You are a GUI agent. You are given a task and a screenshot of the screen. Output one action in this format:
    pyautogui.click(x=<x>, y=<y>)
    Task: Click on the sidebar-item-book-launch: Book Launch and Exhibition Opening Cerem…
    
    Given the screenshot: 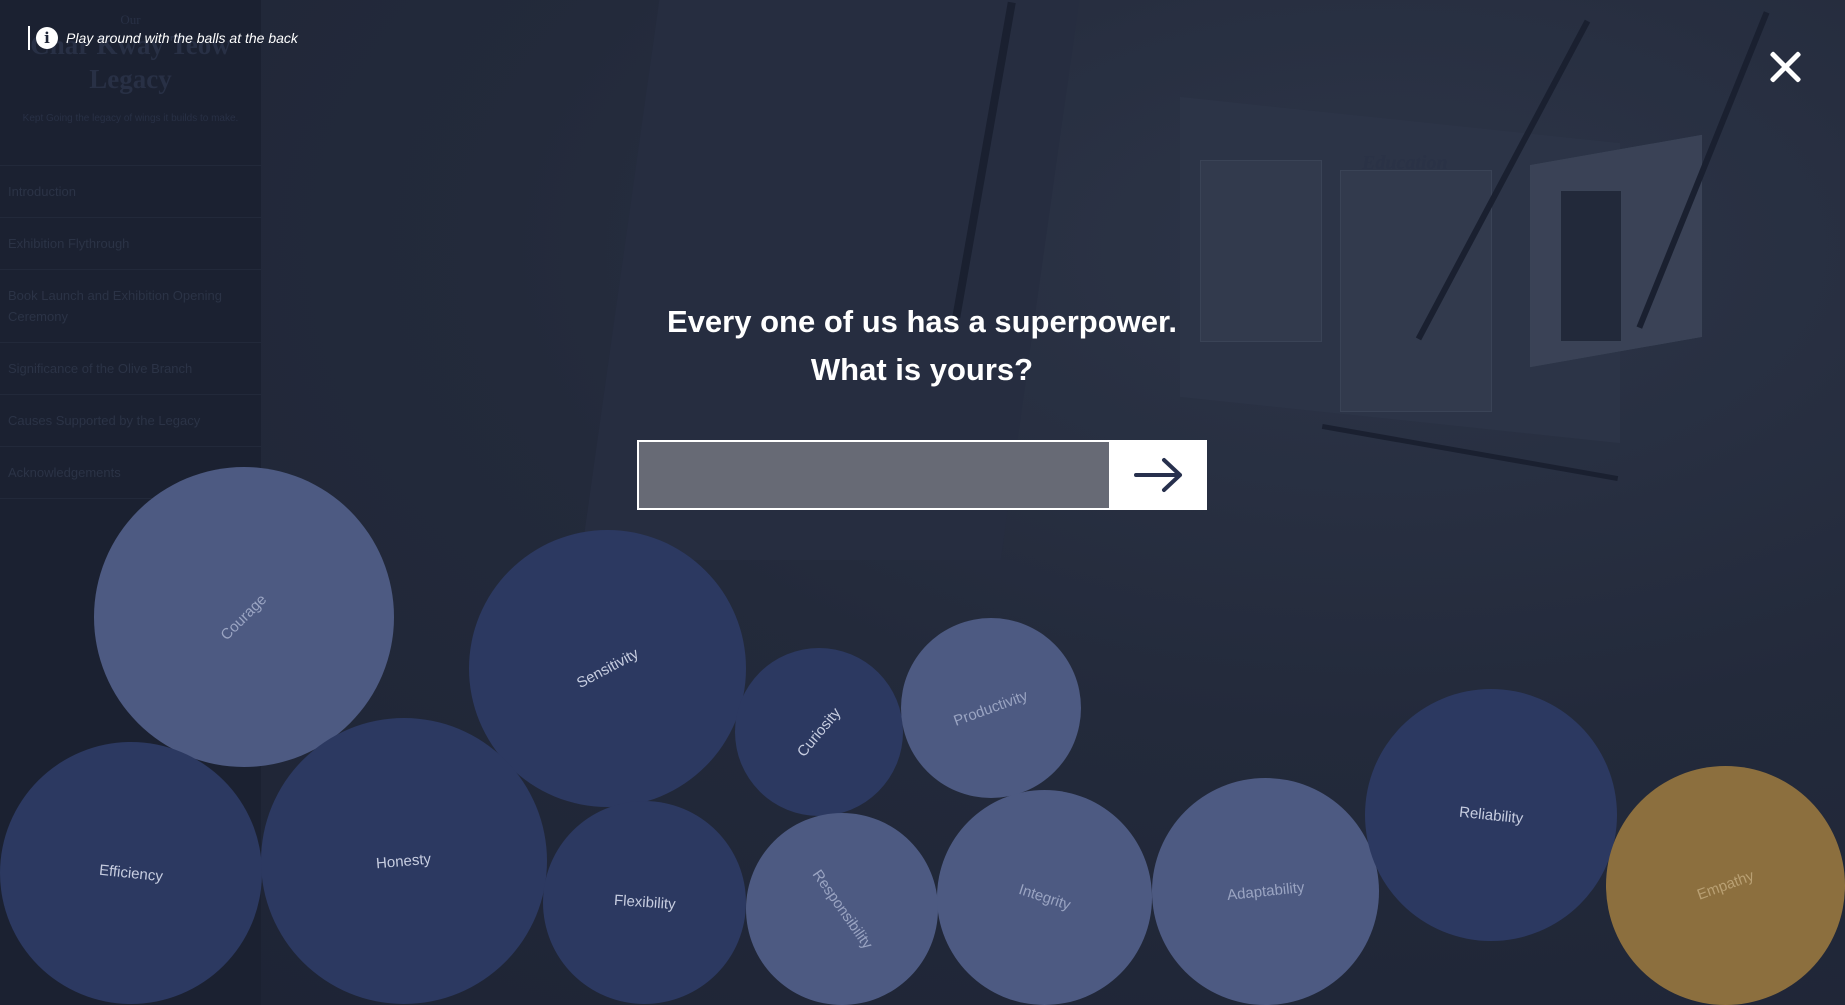 What is the action you would take?
    pyautogui.click(x=128, y=306)
    